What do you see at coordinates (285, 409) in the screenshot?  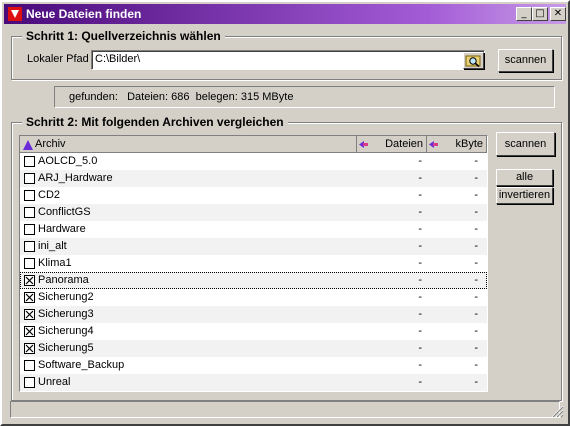 I see `status-bar` at bounding box center [285, 409].